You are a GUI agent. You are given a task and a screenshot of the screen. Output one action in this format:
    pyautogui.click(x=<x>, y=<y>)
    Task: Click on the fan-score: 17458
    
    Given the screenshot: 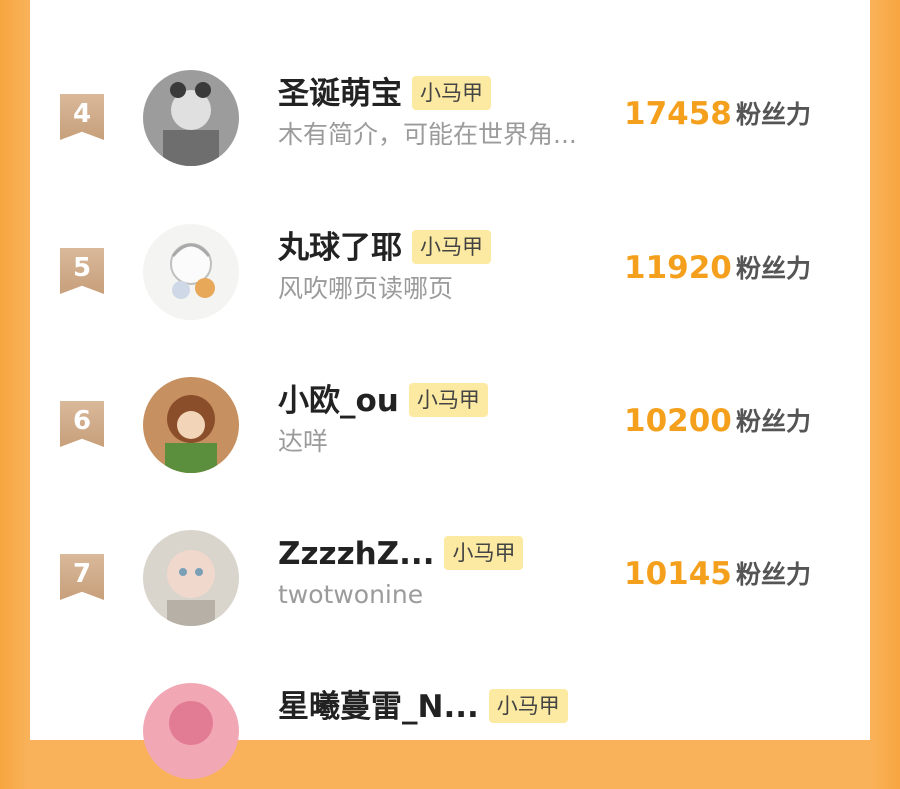 What is the action you would take?
    pyautogui.click(x=678, y=114)
    